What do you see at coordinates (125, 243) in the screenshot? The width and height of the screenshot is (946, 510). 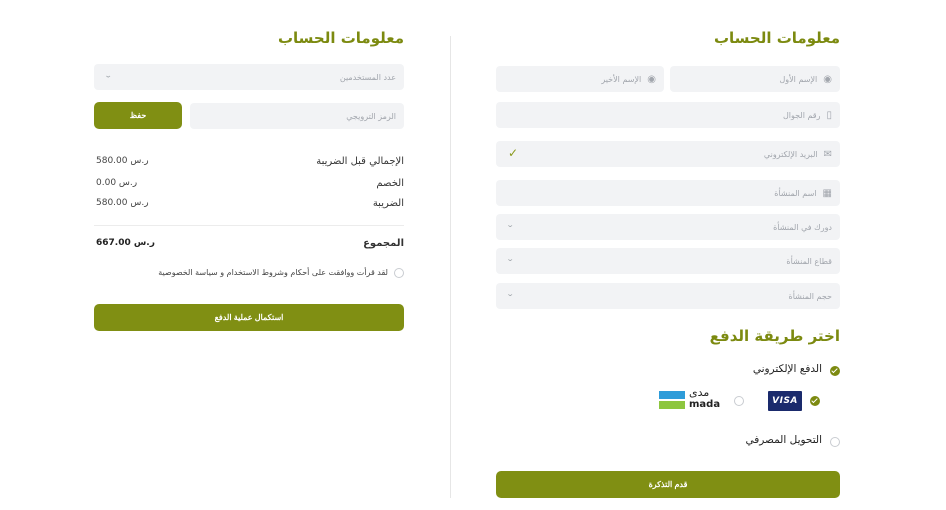 I see `total-value: 667.00 ر.س` at bounding box center [125, 243].